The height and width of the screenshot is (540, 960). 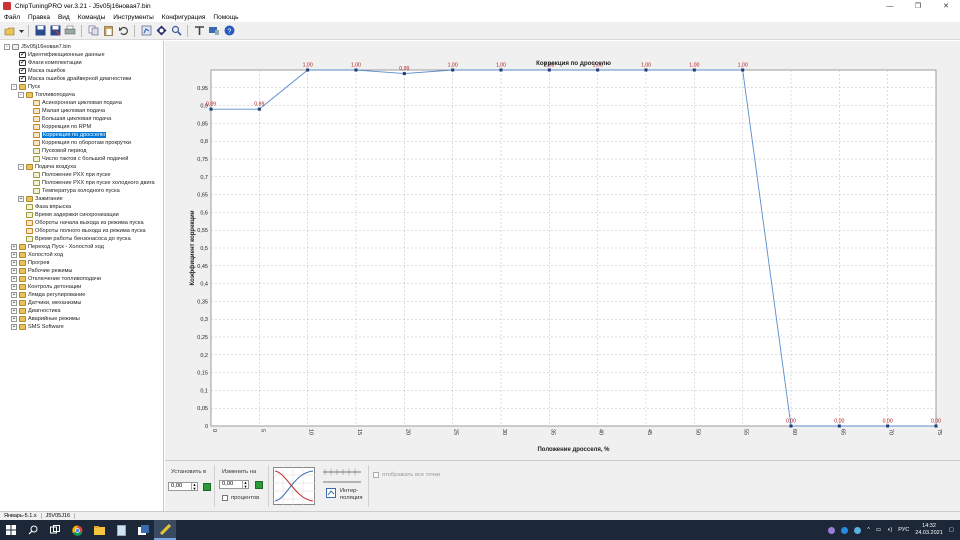 What do you see at coordinates (42, 70) in the screenshot?
I see `tree-item: Маска ошибок` at bounding box center [42, 70].